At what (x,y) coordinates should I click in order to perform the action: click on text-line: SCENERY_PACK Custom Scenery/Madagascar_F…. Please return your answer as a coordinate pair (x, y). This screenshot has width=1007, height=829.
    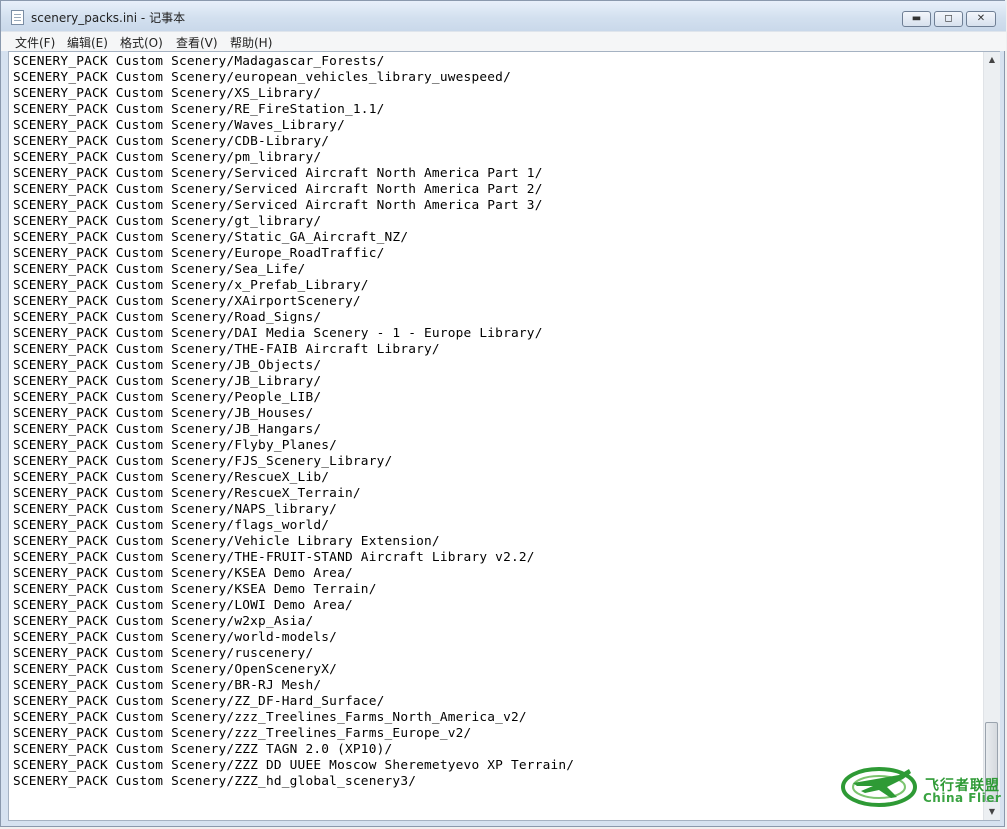
    Looking at the image, I should click on (199, 61).